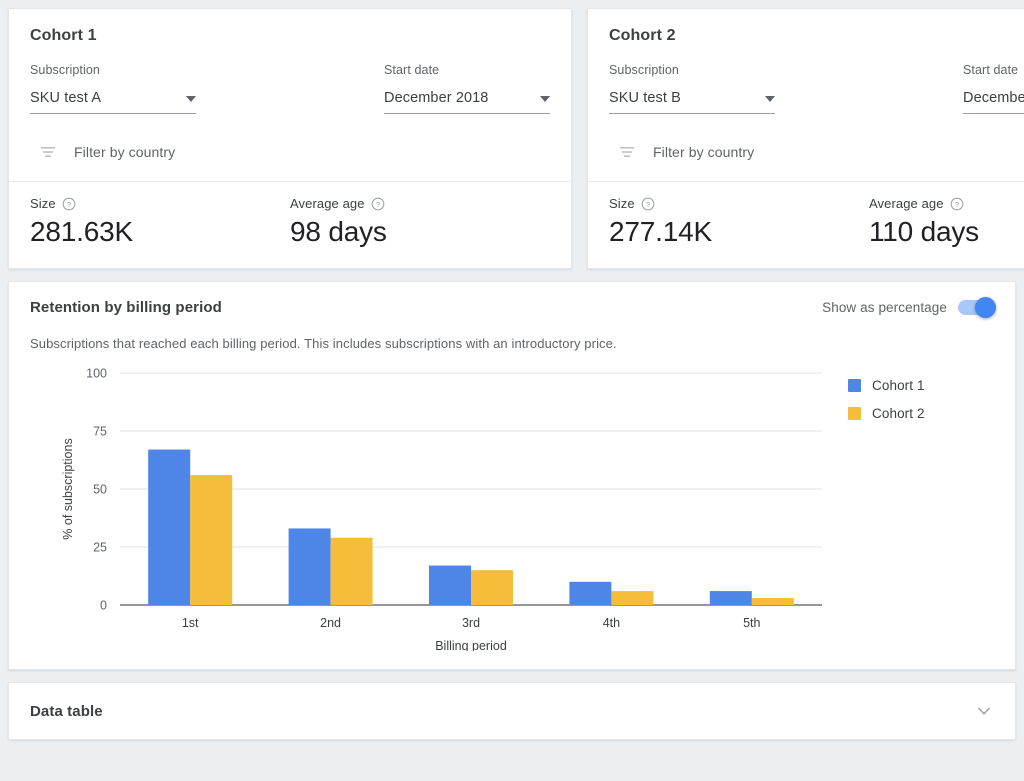  I want to click on cohort-1-field-spacer, so click(290, 88).